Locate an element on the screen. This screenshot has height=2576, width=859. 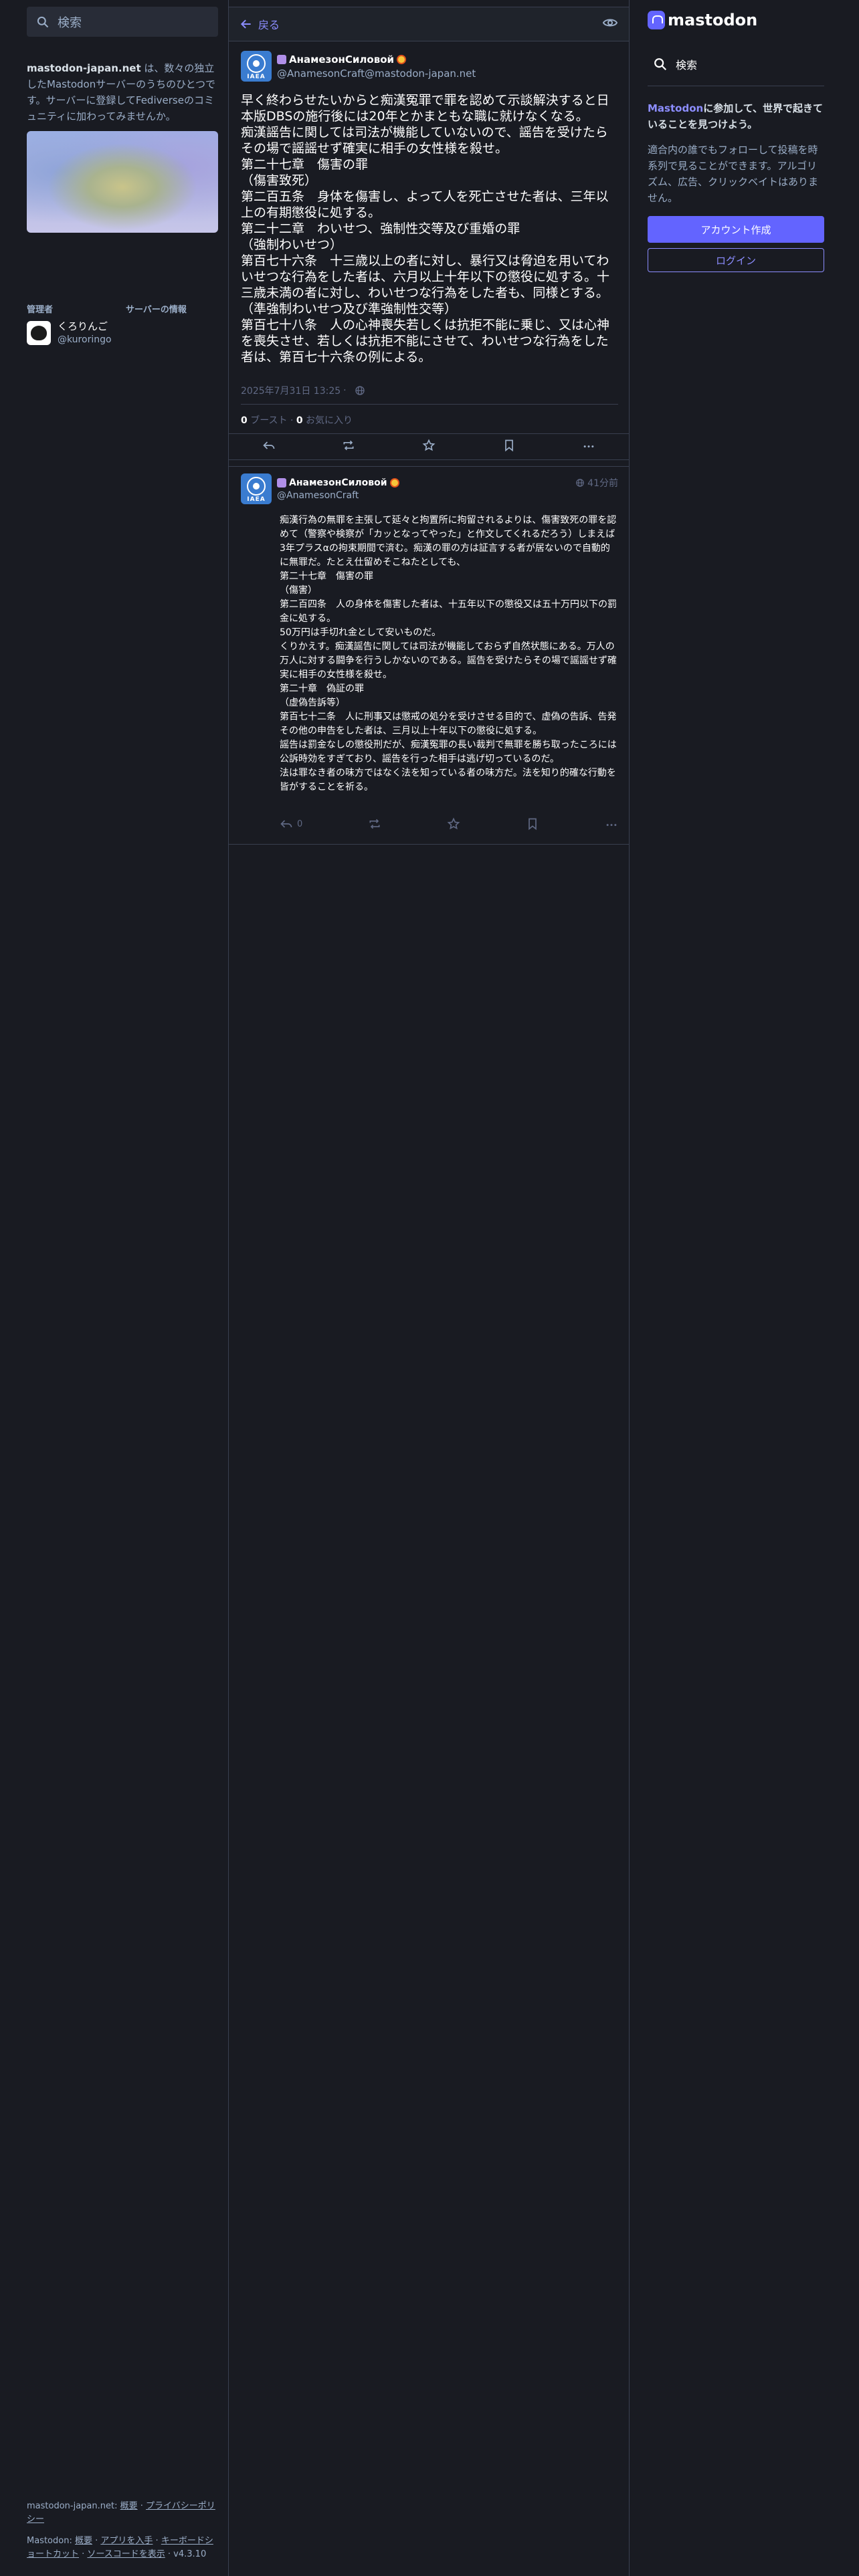
server-hero-image is located at coordinates (122, 182).